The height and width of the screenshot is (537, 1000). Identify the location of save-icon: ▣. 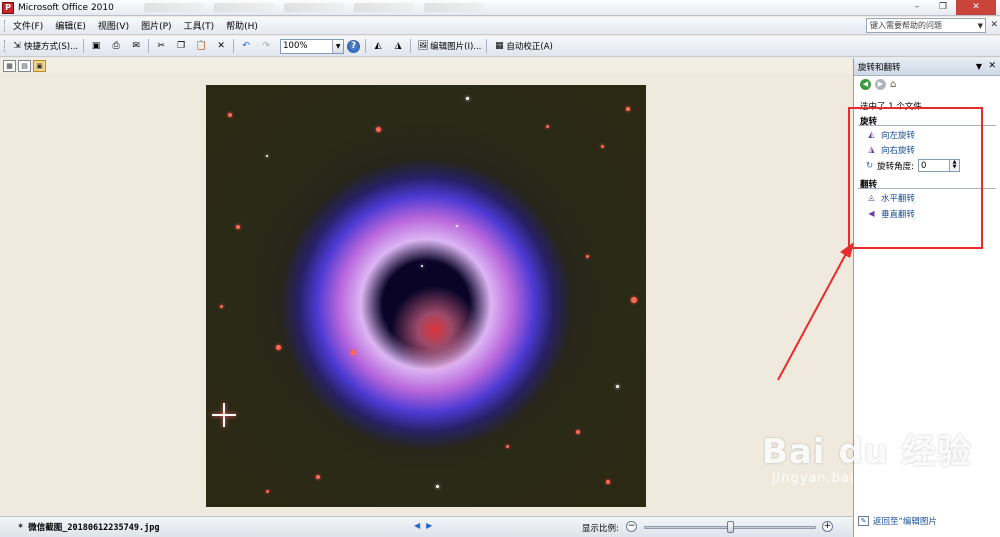
(96, 46).